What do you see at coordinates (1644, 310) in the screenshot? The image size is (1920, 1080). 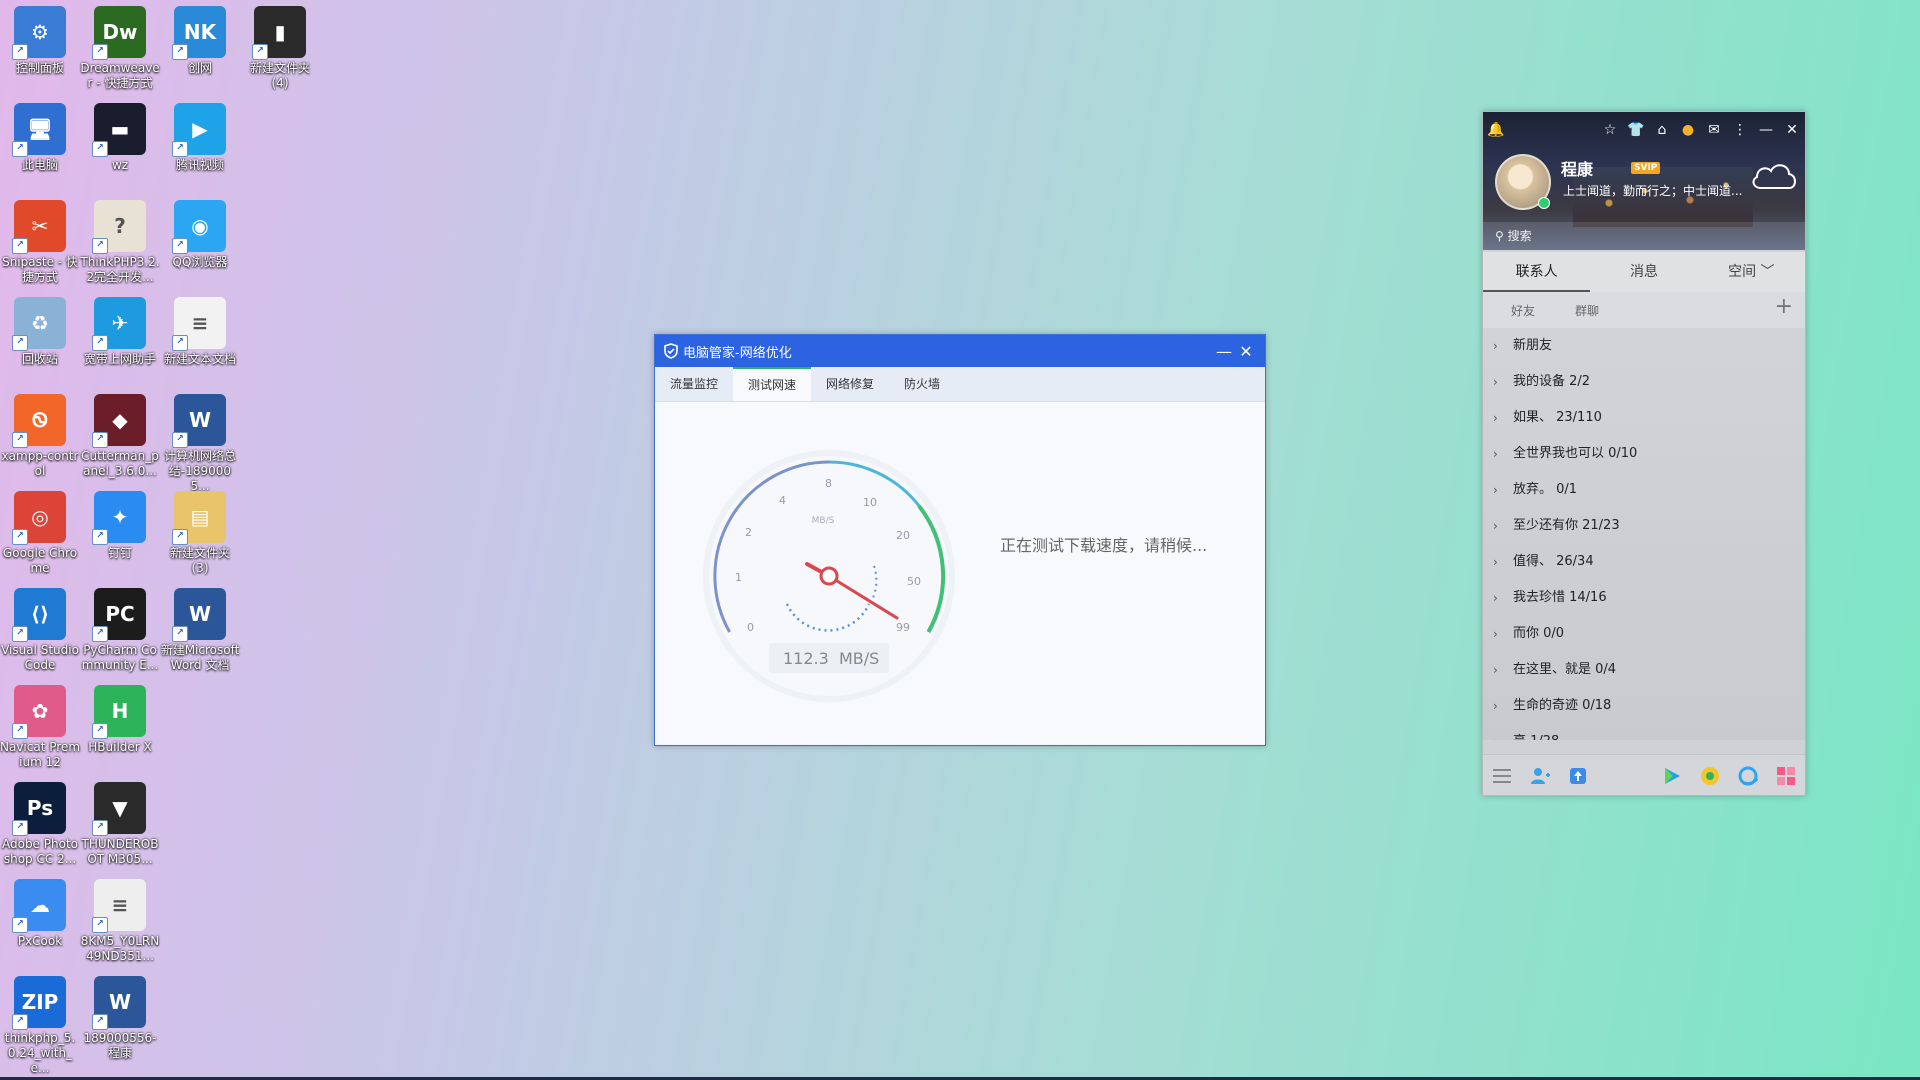 I see `contact-subtabs: 好友 群聊 +` at bounding box center [1644, 310].